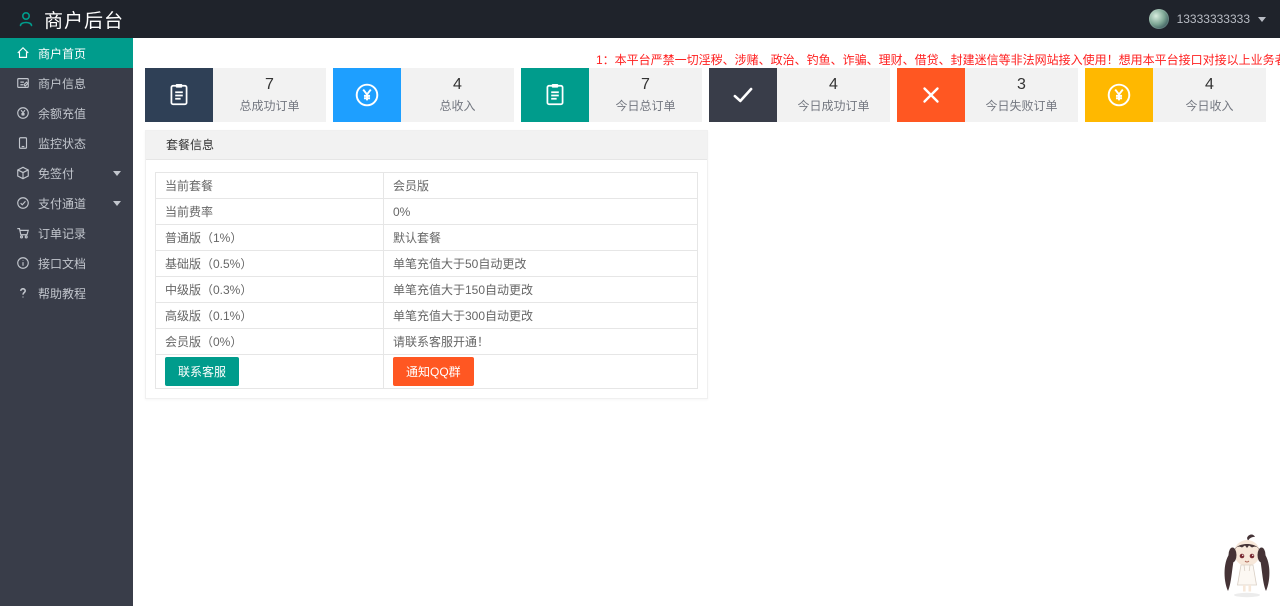 The width and height of the screenshot is (1280, 606). I want to click on stat-card-today-total-orders: 7 今日总订单, so click(611, 95).